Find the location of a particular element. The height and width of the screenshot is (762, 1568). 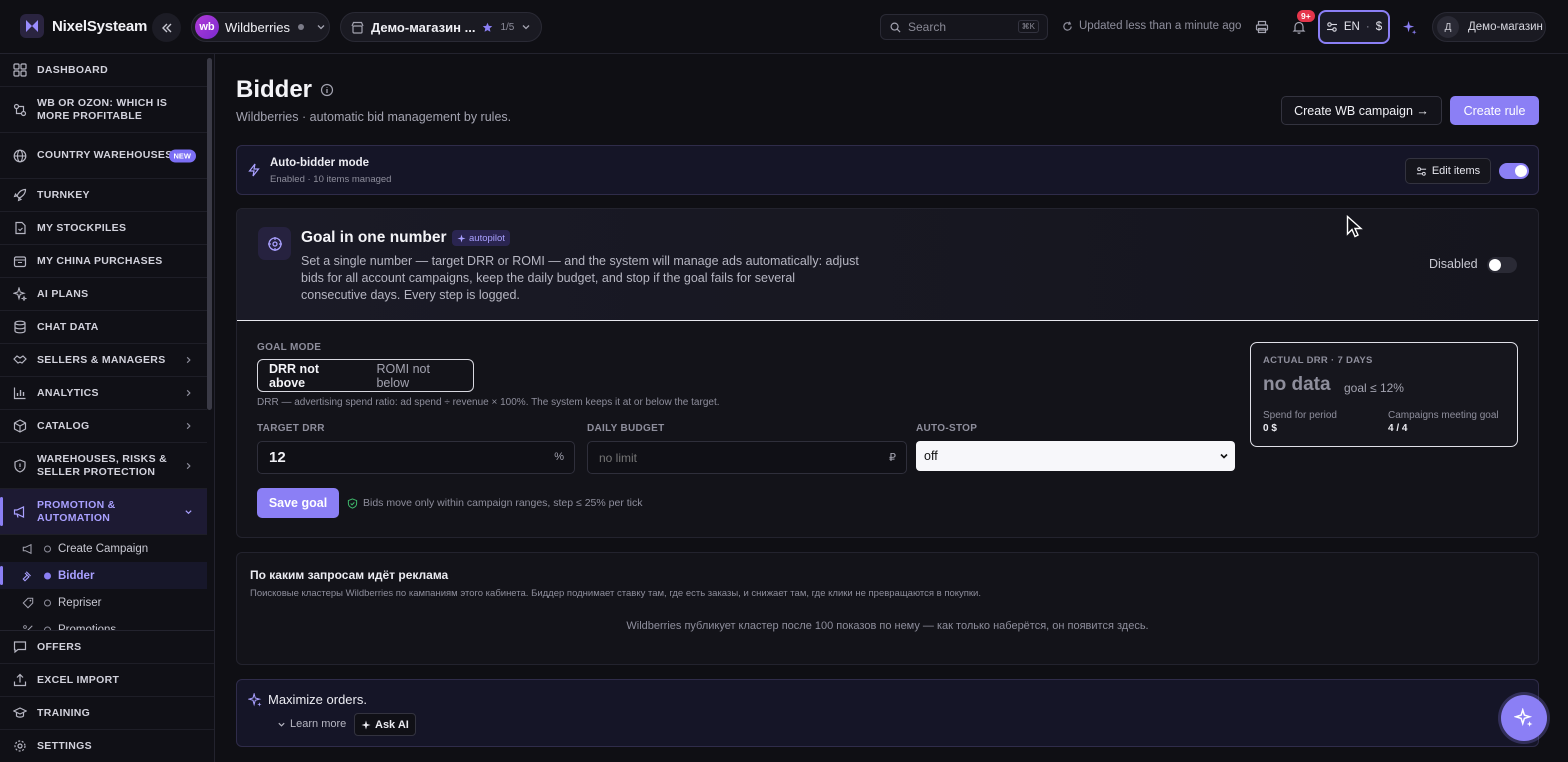

compare-icon is located at coordinates (20, 109).